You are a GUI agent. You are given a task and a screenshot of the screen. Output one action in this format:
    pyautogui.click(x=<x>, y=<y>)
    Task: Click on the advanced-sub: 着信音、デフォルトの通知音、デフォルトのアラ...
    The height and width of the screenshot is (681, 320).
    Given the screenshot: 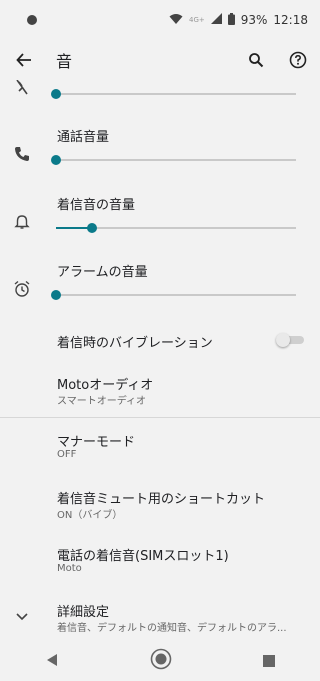 What is the action you would take?
    pyautogui.click(x=172, y=628)
    